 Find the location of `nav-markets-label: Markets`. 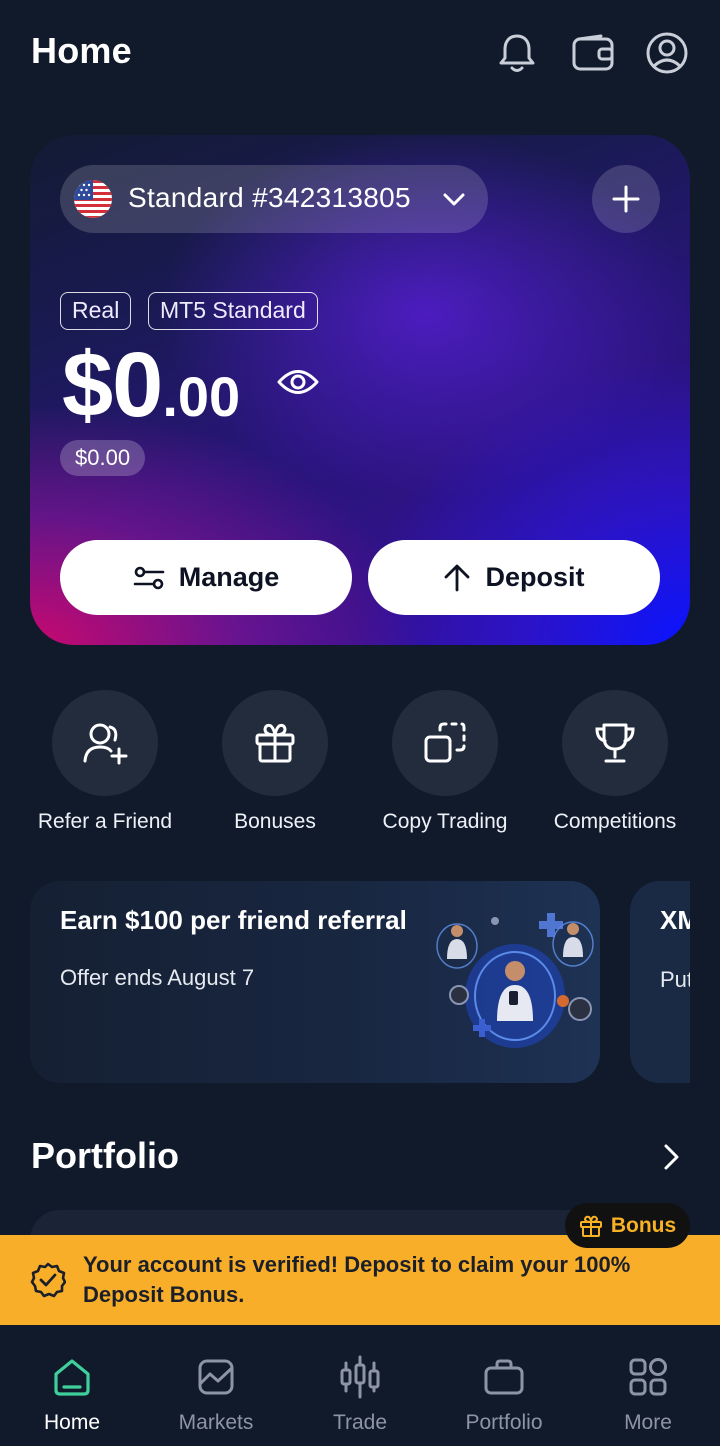

nav-markets-label: Markets is located at coordinates (216, 1422).